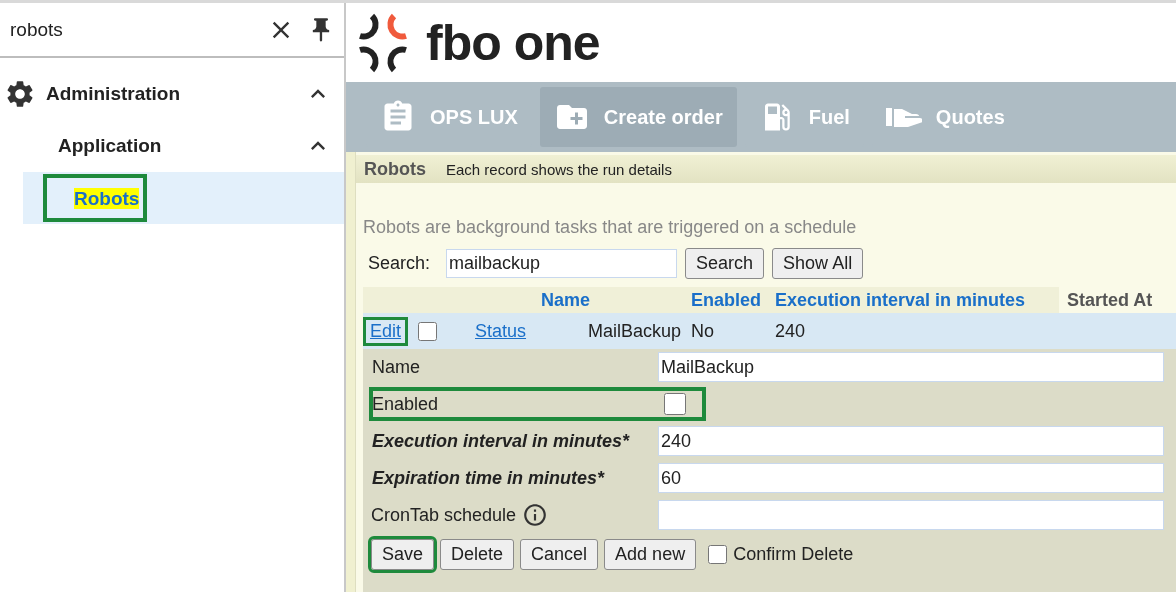 This screenshot has height=592, width=1176. Describe the element at coordinates (718, 554) in the screenshot. I see `confirm-checkbox` at that location.